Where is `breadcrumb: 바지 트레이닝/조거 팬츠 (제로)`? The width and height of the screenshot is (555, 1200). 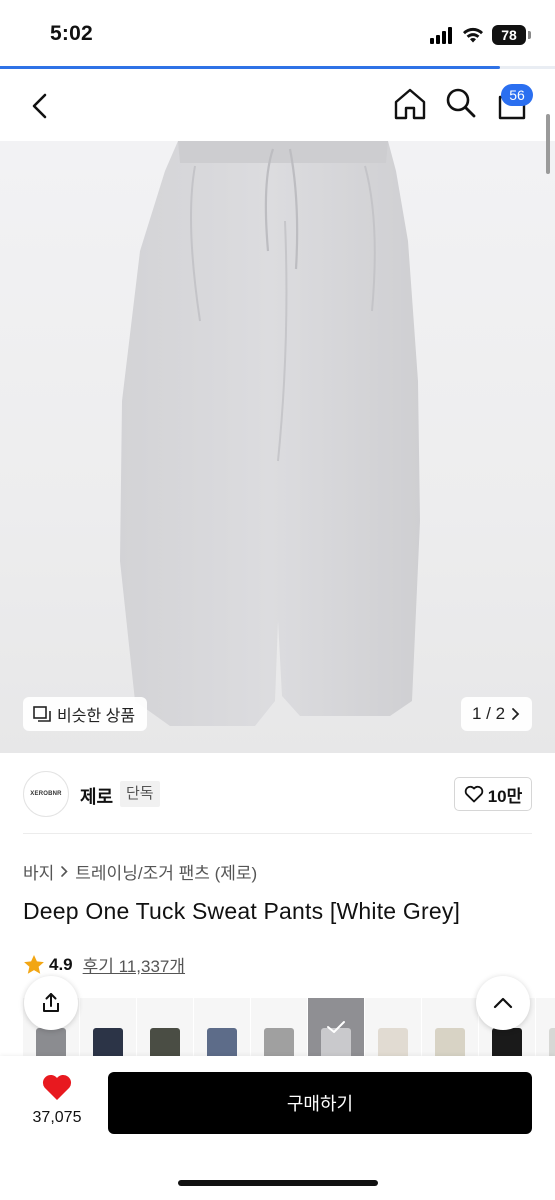
breadcrumb: 바지 트레이닝/조거 팬츠 (제로) is located at coordinates (140, 871).